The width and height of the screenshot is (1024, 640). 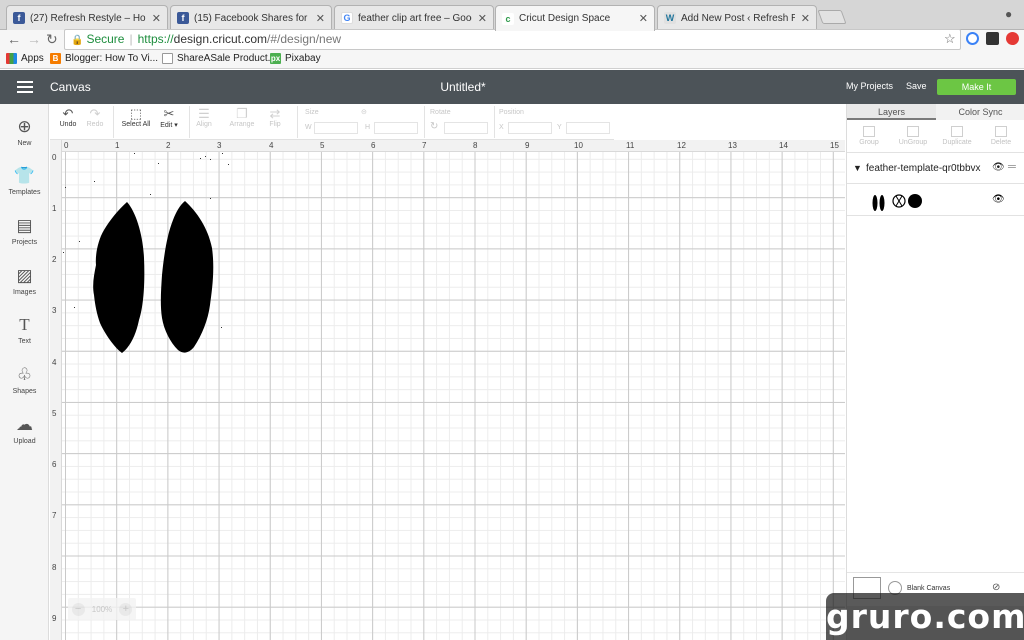 I want to click on browser-tab-active: c Cricut Design Space ✕, so click(x=575, y=18).